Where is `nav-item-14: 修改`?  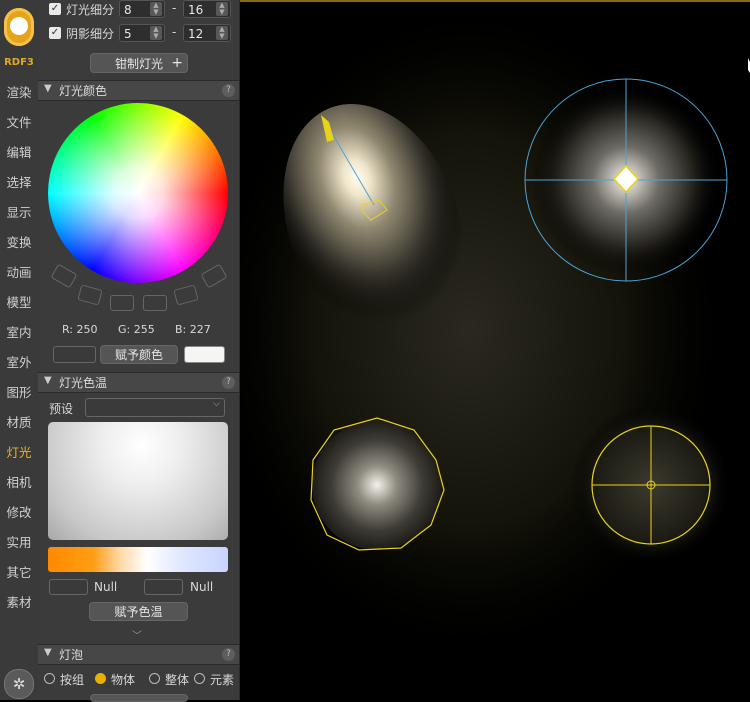
nav-item-14: 修改 is located at coordinates (19, 513).